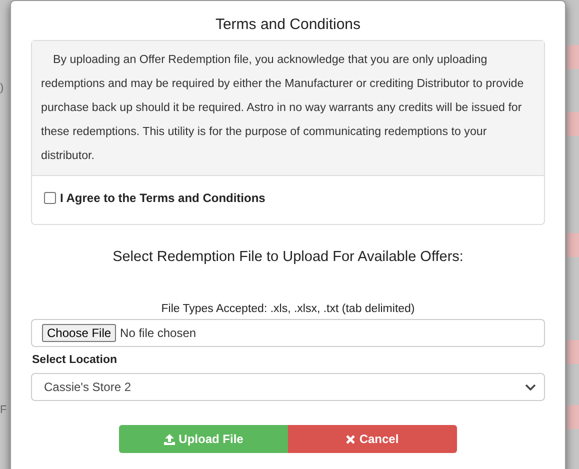 Image resolution: width=579 pixels, height=469 pixels. I want to click on close-icon, so click(351, 439).